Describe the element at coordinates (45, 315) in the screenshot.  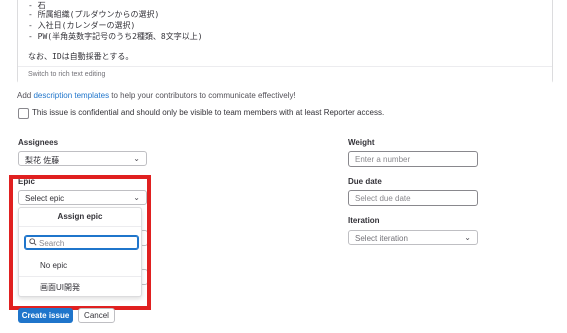
I see `create-issue-button: Create issue` at that location.